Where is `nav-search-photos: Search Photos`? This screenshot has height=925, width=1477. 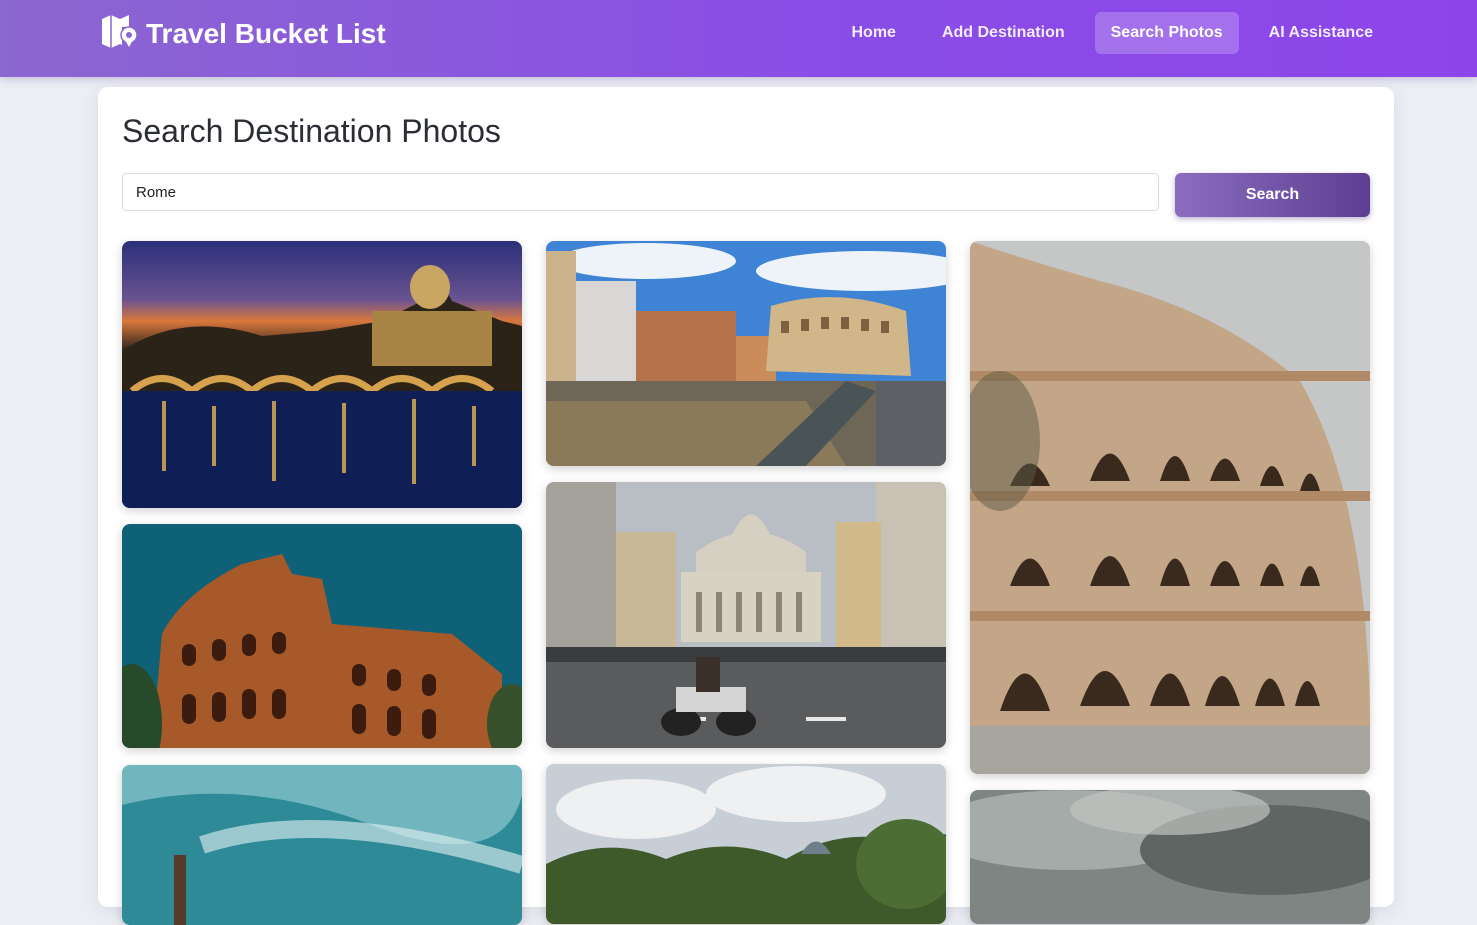
nav-search-photos: Search Photos is located at coordinates (1166, 33).